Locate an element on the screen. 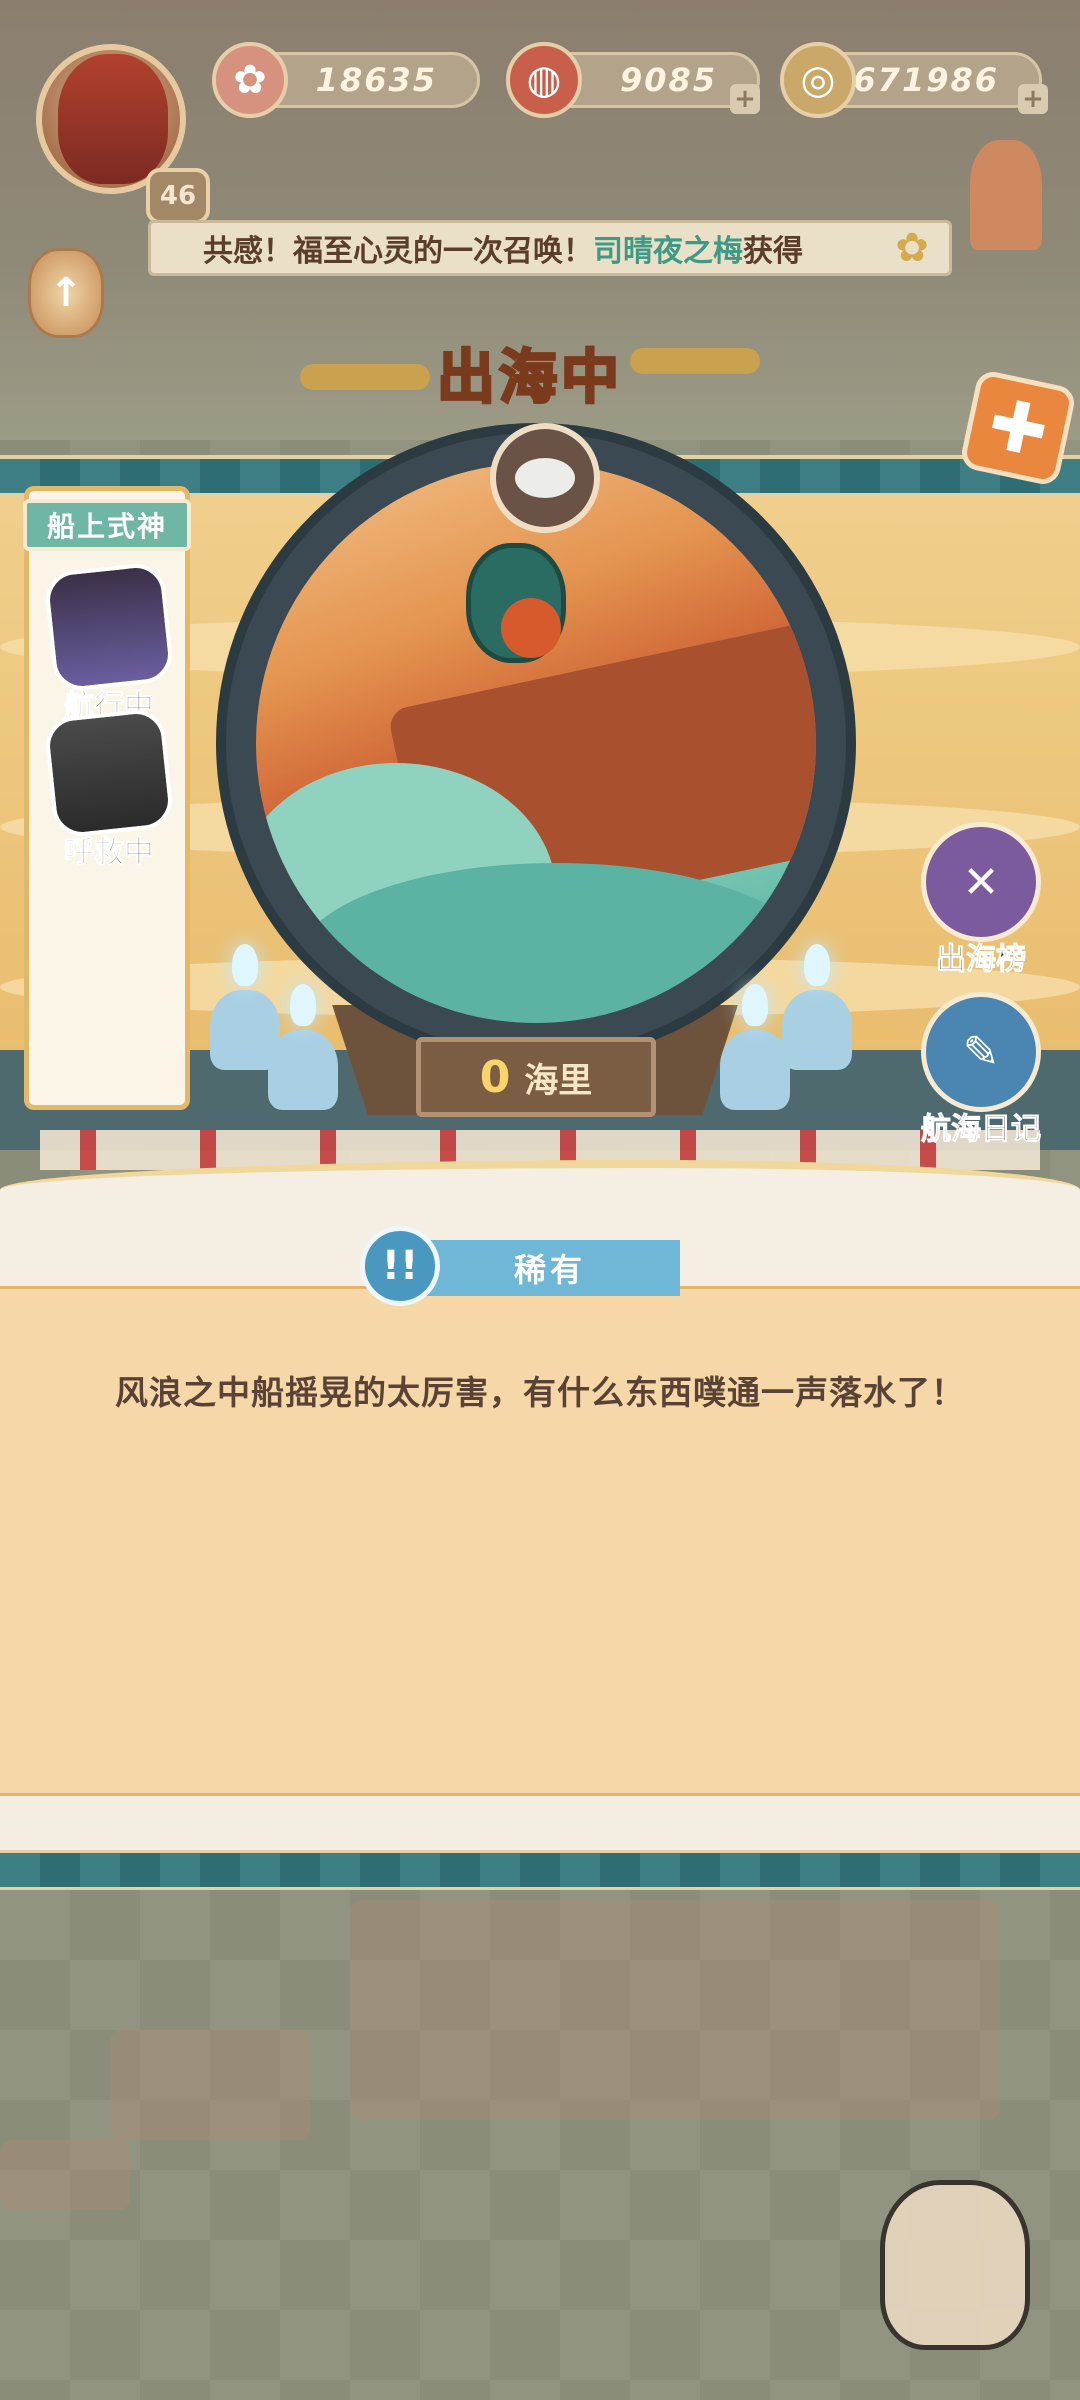  leaderboard-label: 出海榜 is located at coordinates (981, 960).